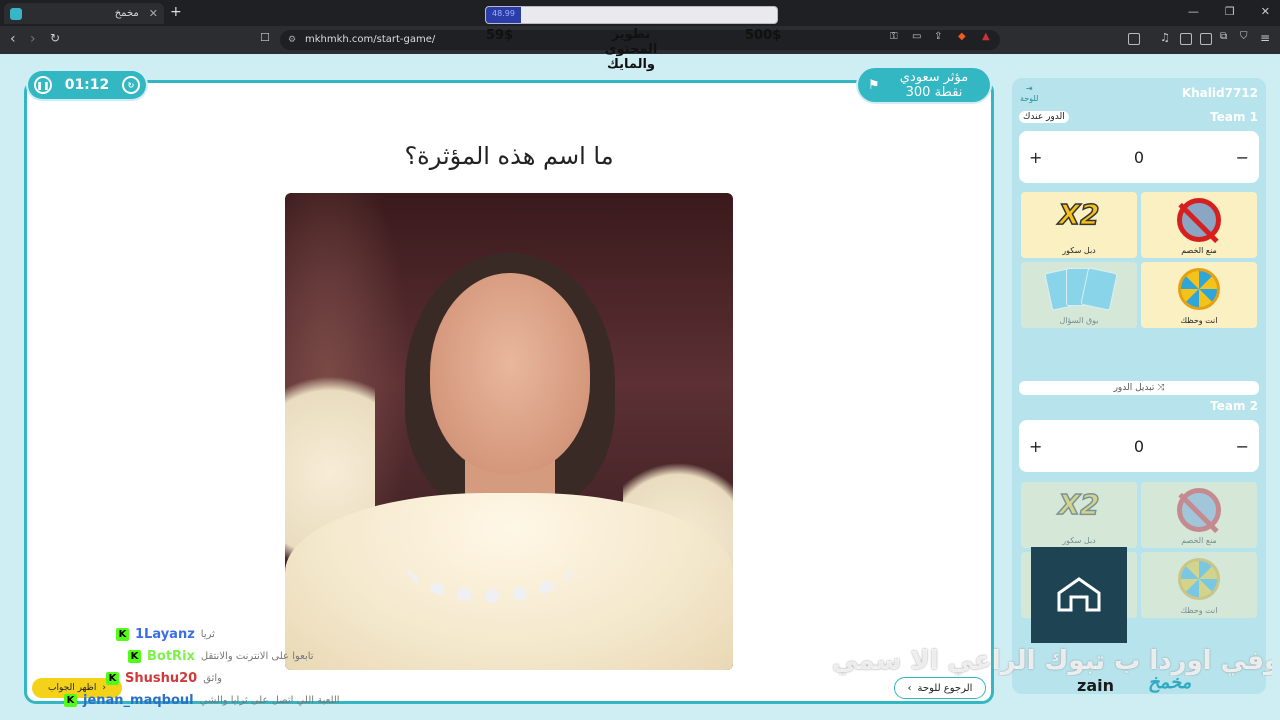 The height and width of the screenshot is (720, 1280). I want to click on window-controls: — ❐ ✕, so click(1229, 11).